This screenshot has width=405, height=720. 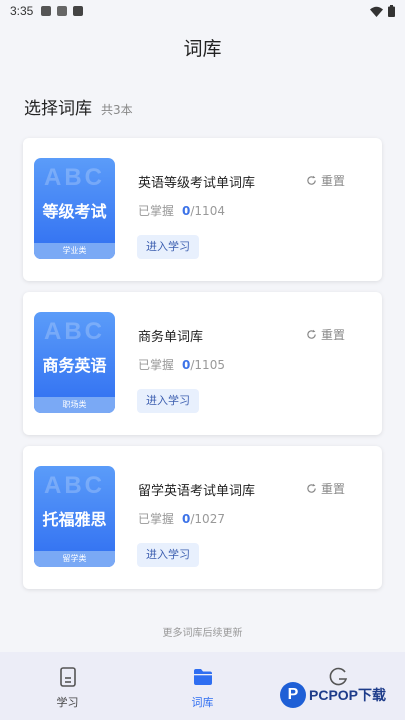 I want to click on book-cover: ABC 商务英语 职场类, so click(x=74, y=362).